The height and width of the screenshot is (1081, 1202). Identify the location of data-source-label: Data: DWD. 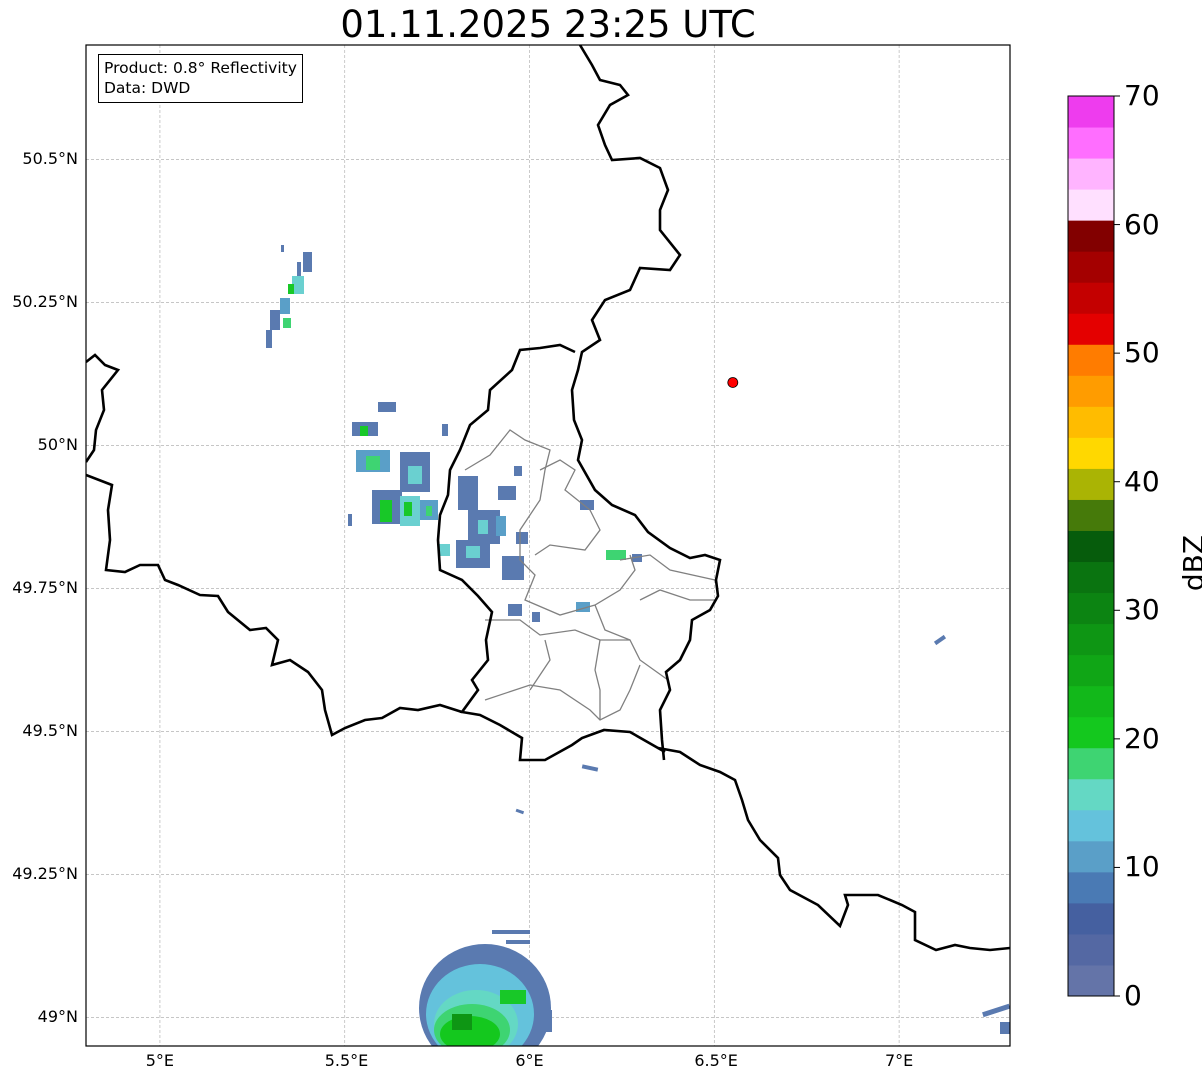
(147, 88).